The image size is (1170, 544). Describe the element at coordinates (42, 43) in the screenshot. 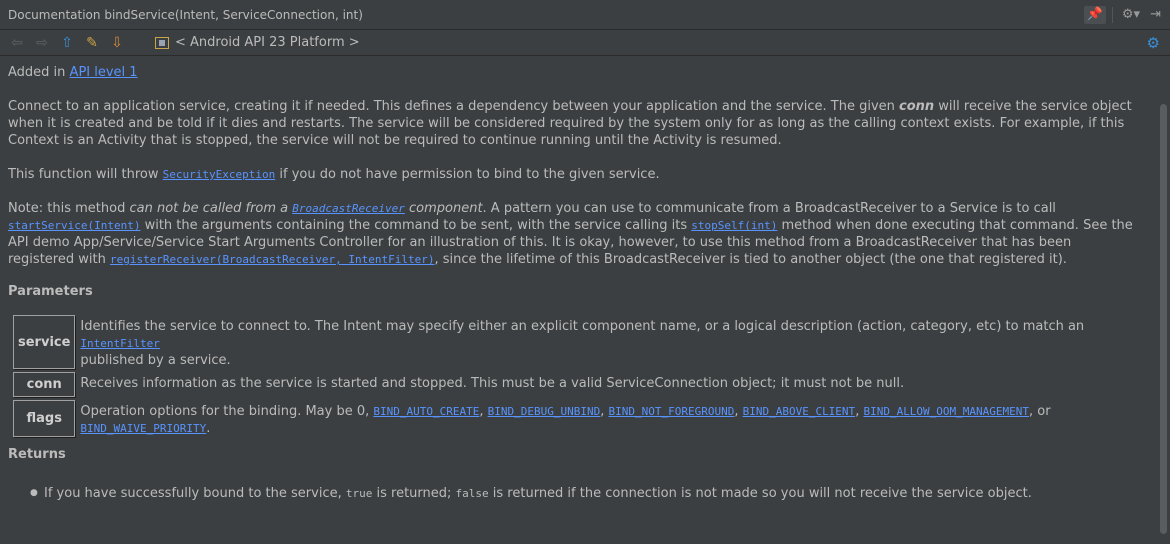

I see `forward-arrow-icon: ⇨` at that location.